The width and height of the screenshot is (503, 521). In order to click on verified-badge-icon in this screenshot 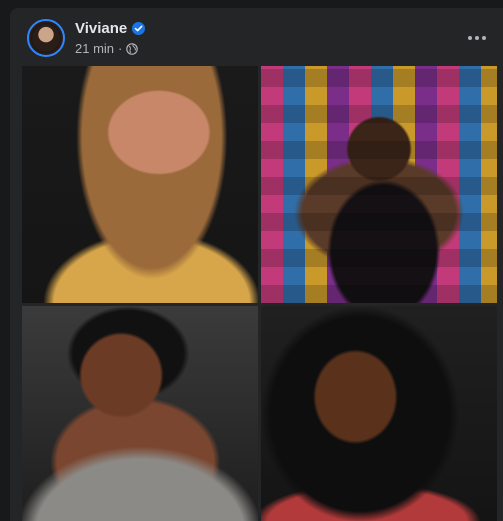, I will do `click(139, 28)`.